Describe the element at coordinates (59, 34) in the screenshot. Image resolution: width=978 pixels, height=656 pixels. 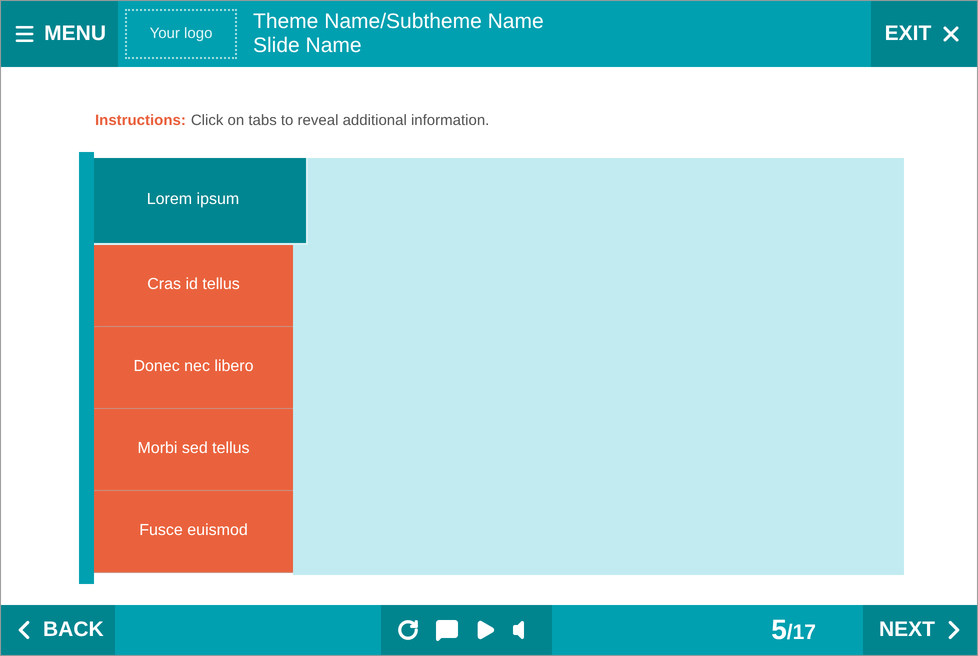
I see `menu-button: MENU` at that location.